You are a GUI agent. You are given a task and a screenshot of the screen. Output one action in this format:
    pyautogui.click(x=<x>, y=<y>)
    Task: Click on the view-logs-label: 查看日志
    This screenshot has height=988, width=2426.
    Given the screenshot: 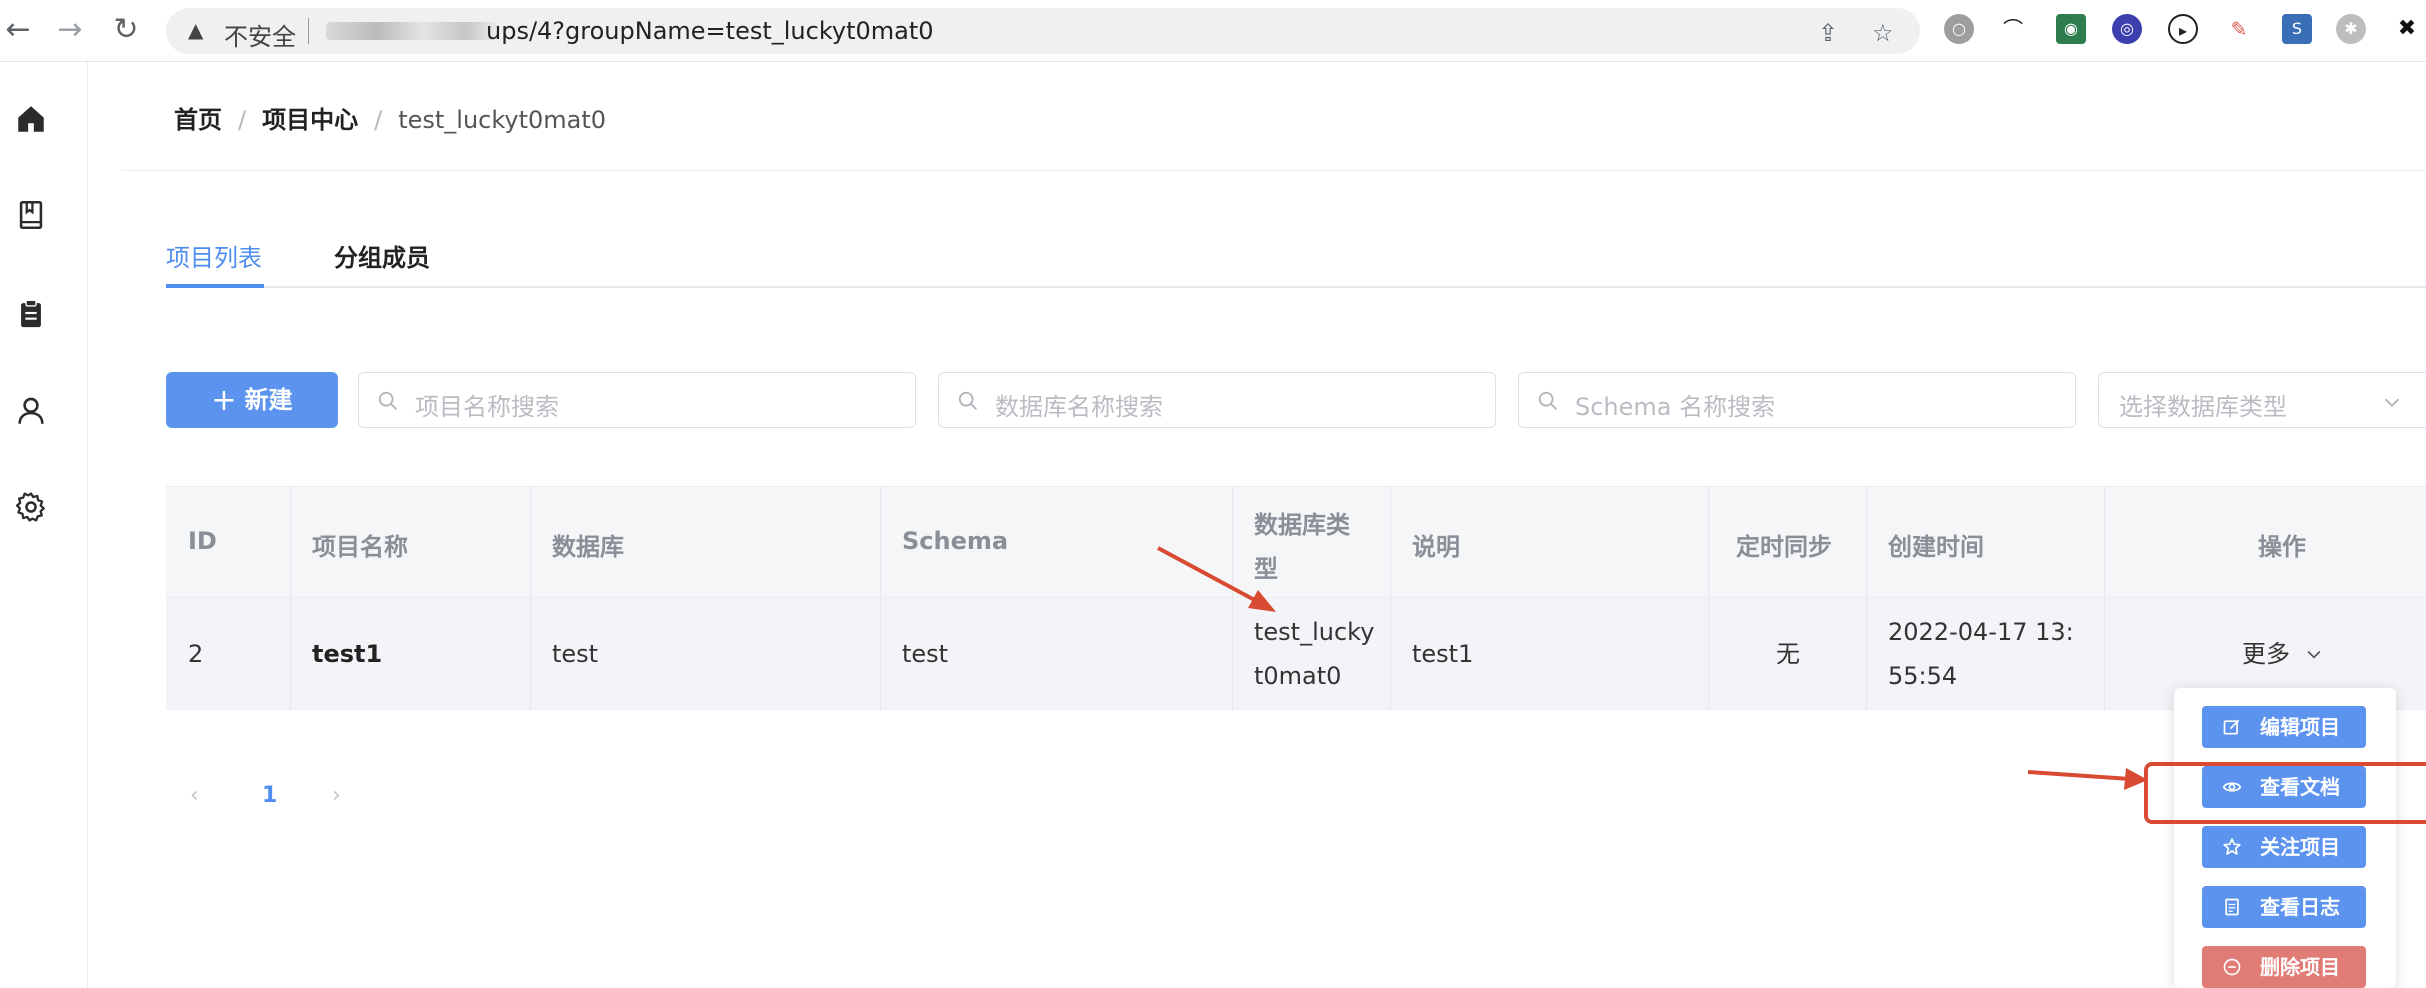 What is the action you would take?
    pyautogui.click(x=2300, y=907)
    